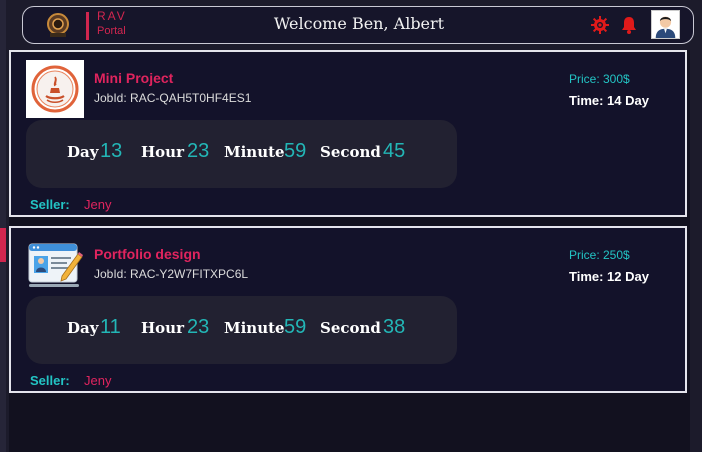  I want to click on user-avatar-icon, so click(665, 24).